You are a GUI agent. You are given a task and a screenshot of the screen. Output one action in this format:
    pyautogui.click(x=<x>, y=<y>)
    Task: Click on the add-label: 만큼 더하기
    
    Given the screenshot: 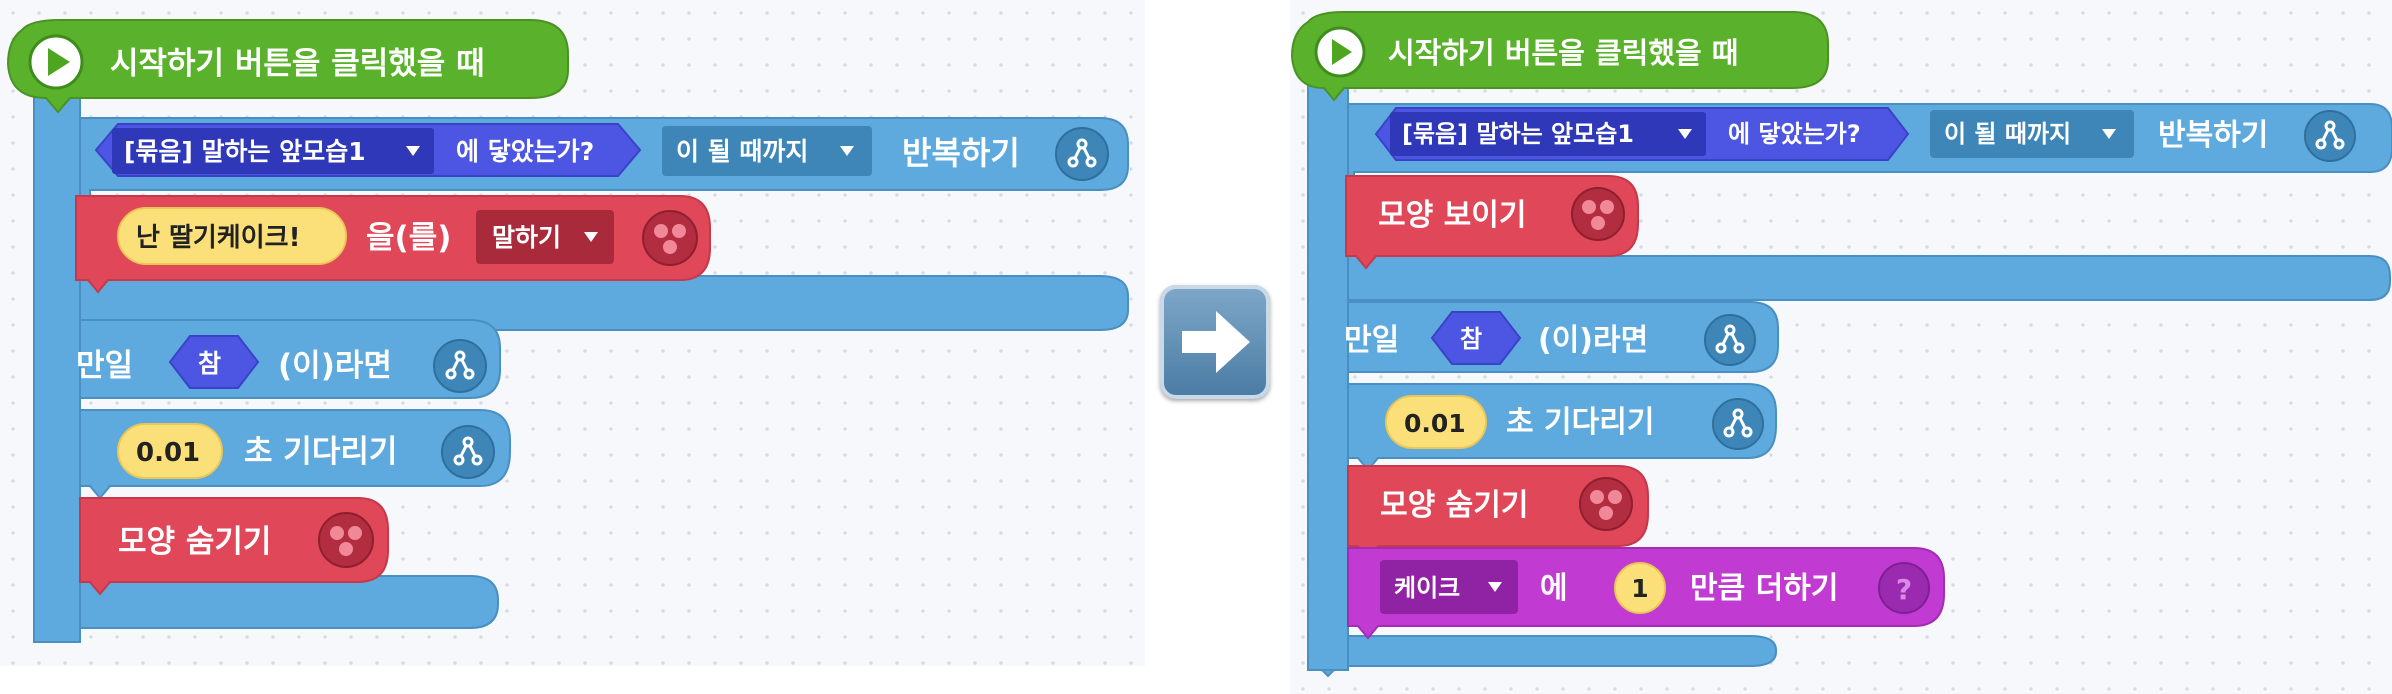 What is the action you would take?
    pyautogui.click(x=1764, y=588)
    